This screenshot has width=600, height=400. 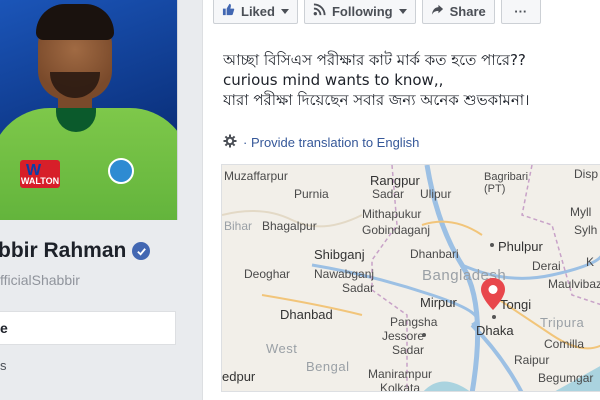 What do you see at coordinates (282, 348) in the screenshot?
I see `map-label-west: West` at bounding box center [282, 348].